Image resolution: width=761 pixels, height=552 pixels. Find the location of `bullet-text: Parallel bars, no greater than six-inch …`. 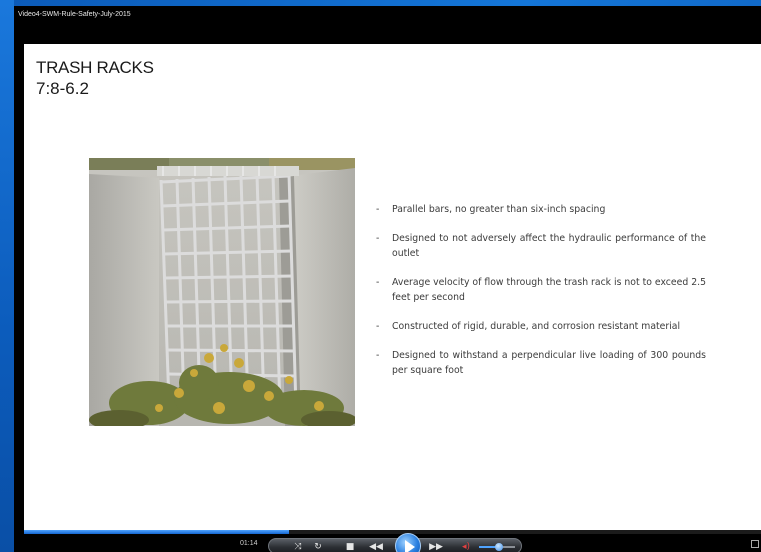

bullet-text: Parallel bars, no greater than six-inch … is located at coordinates (499, 209).